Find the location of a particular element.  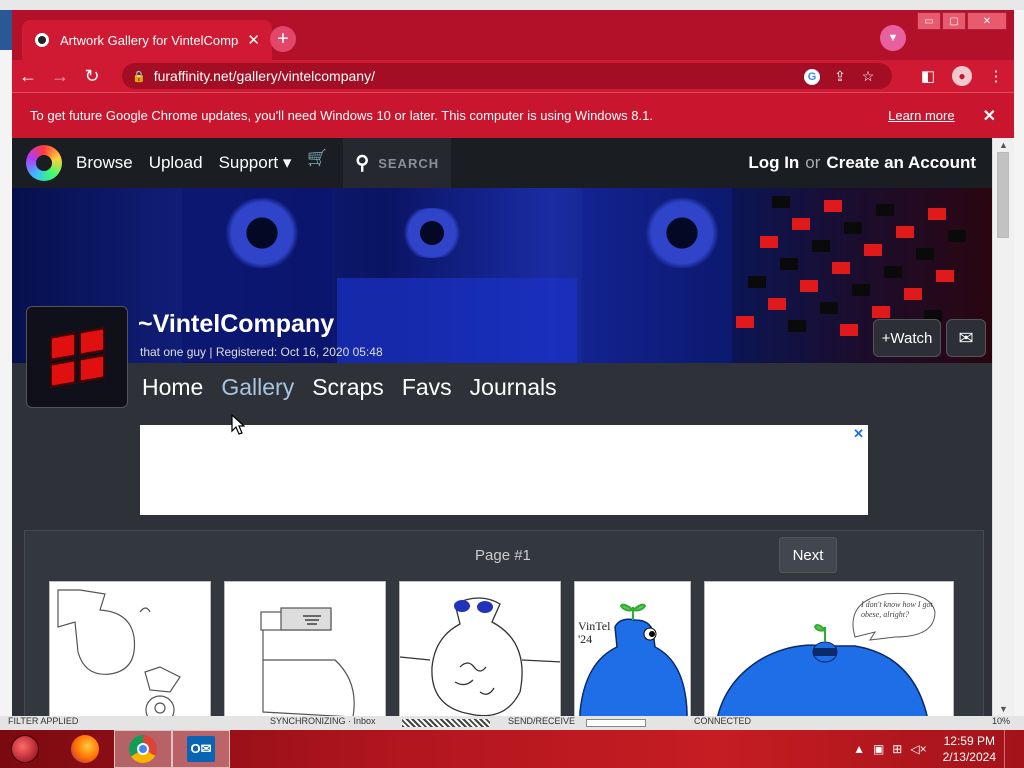

next-page-button: Next is located at coordinates (808, 555).